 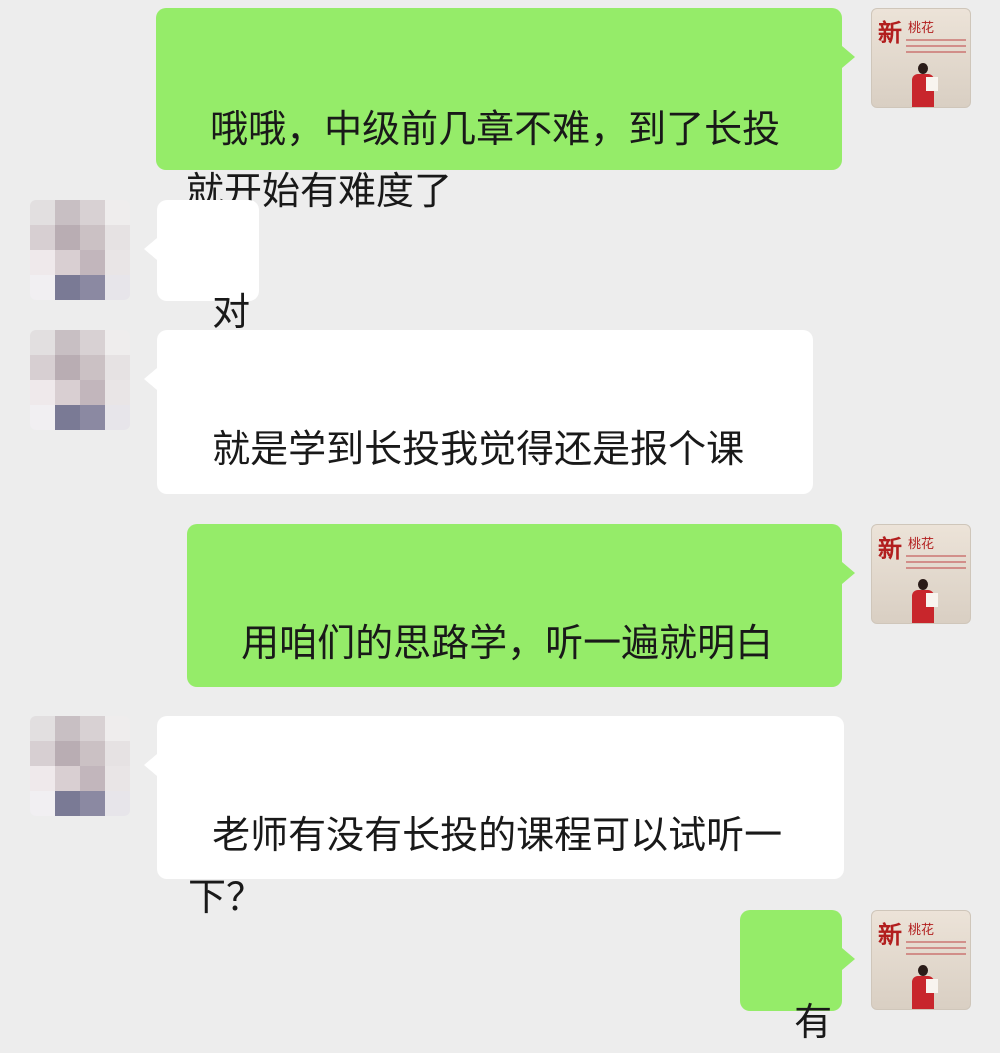 I want to click on message-text: 哦哦，中级前几章不难，到了长投 就开始有难度了, so click(x=483, y=160).